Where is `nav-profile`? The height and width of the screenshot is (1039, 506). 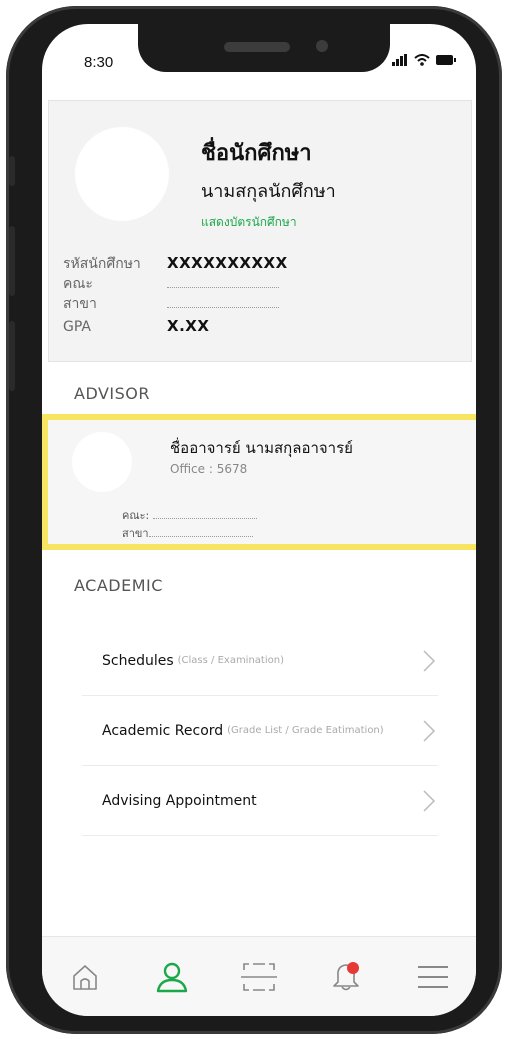
nav-profile is located at coordinates (172, 977).